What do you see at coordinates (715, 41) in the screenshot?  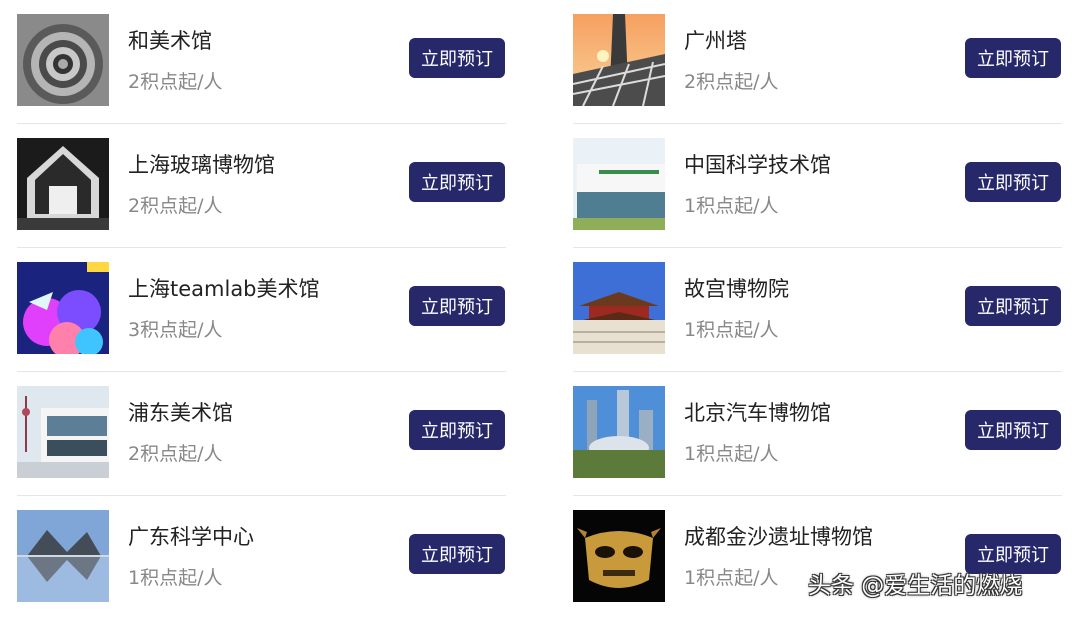 I see `venue-name: 广州塔` at bounding box center [715, 41].